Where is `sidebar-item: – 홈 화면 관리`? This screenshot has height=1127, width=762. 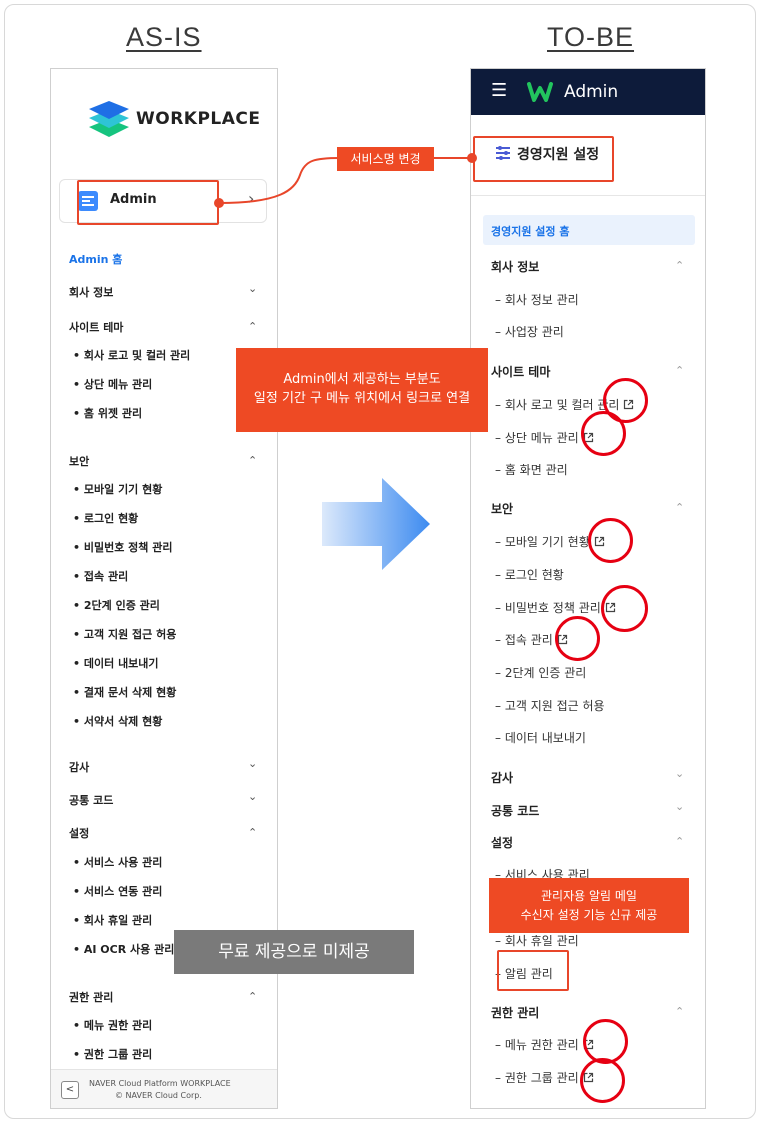
sidebar-item: – 홈 화면 관리 is located at coordinates (531, 469).